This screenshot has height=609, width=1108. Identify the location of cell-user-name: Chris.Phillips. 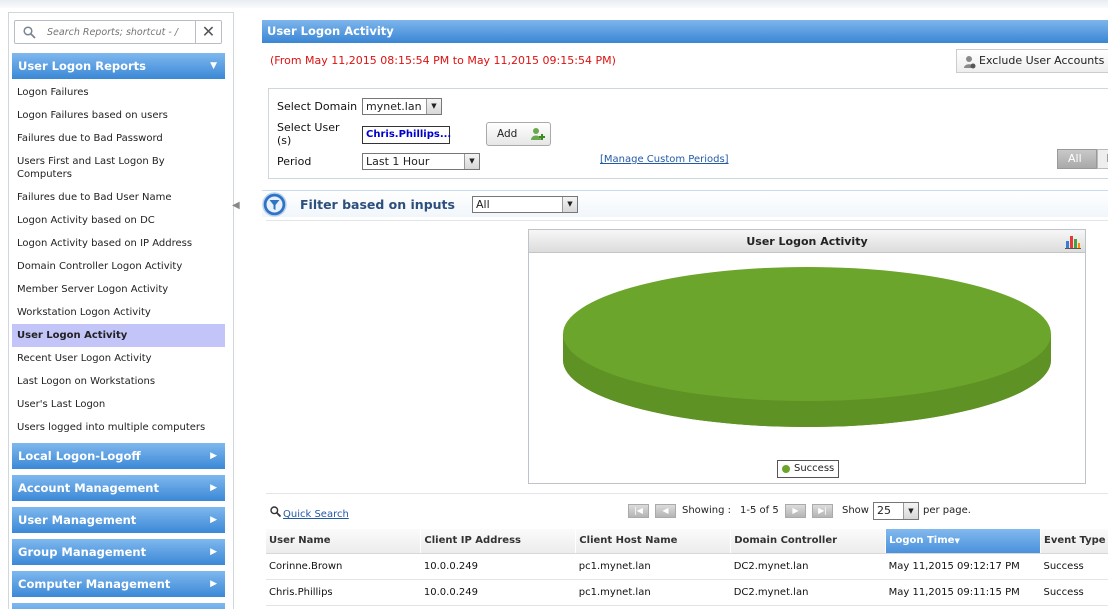
(343, 592).